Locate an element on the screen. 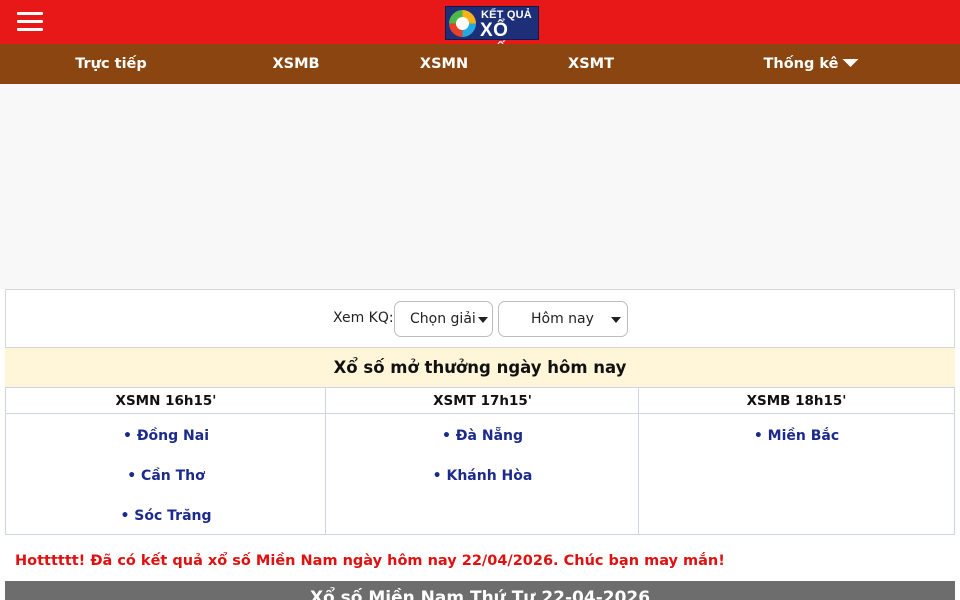  site-logo: KẾT QUẢ XỔ SỐ is located at coordinates (492, 34).